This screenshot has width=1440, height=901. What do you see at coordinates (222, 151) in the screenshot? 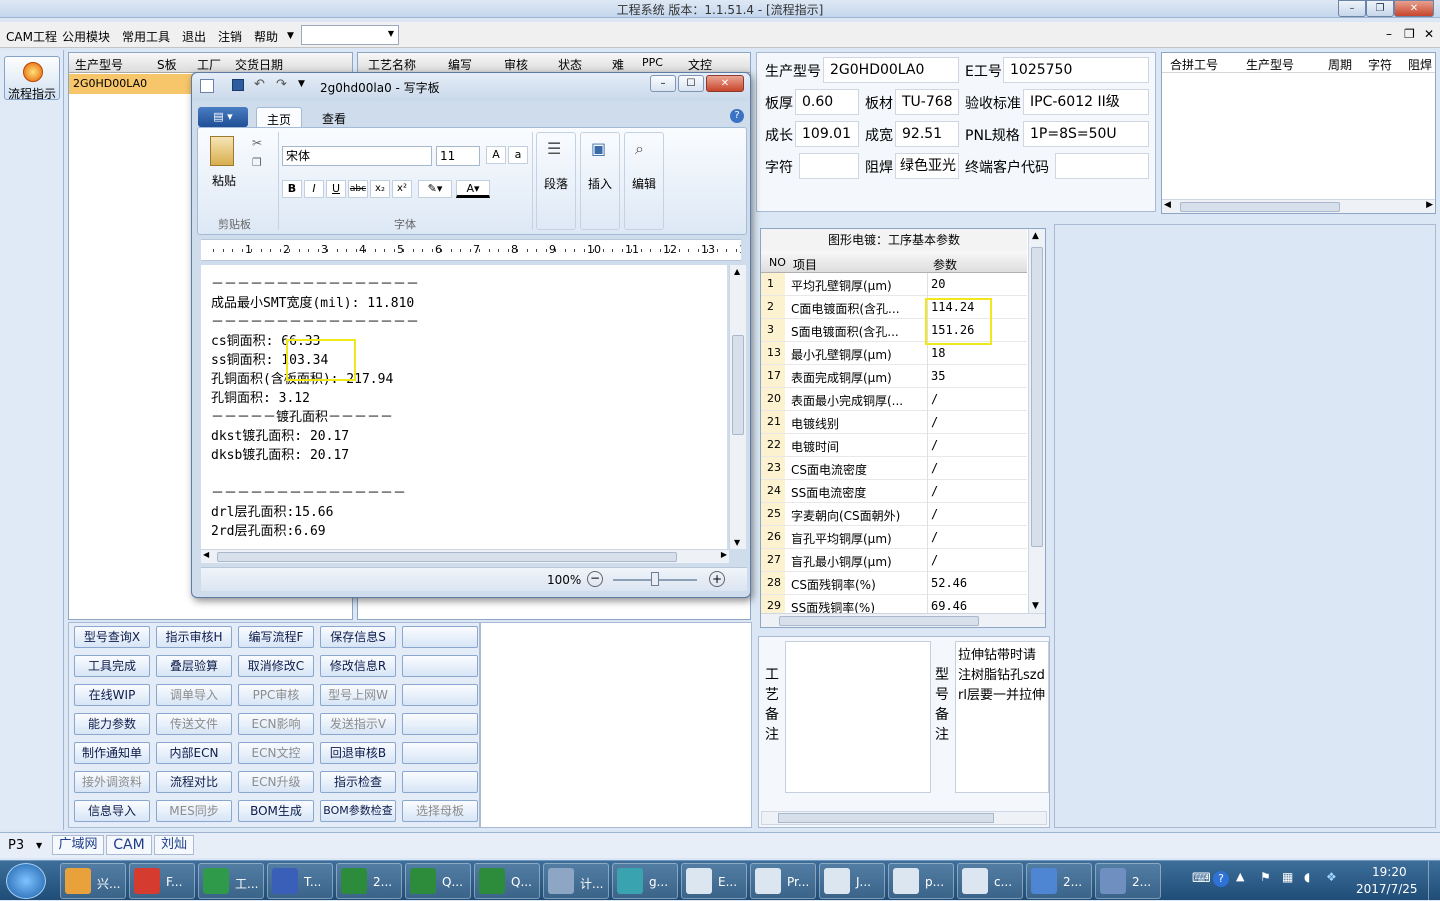
I see `paste-icon` at bounding box center [222, 151].